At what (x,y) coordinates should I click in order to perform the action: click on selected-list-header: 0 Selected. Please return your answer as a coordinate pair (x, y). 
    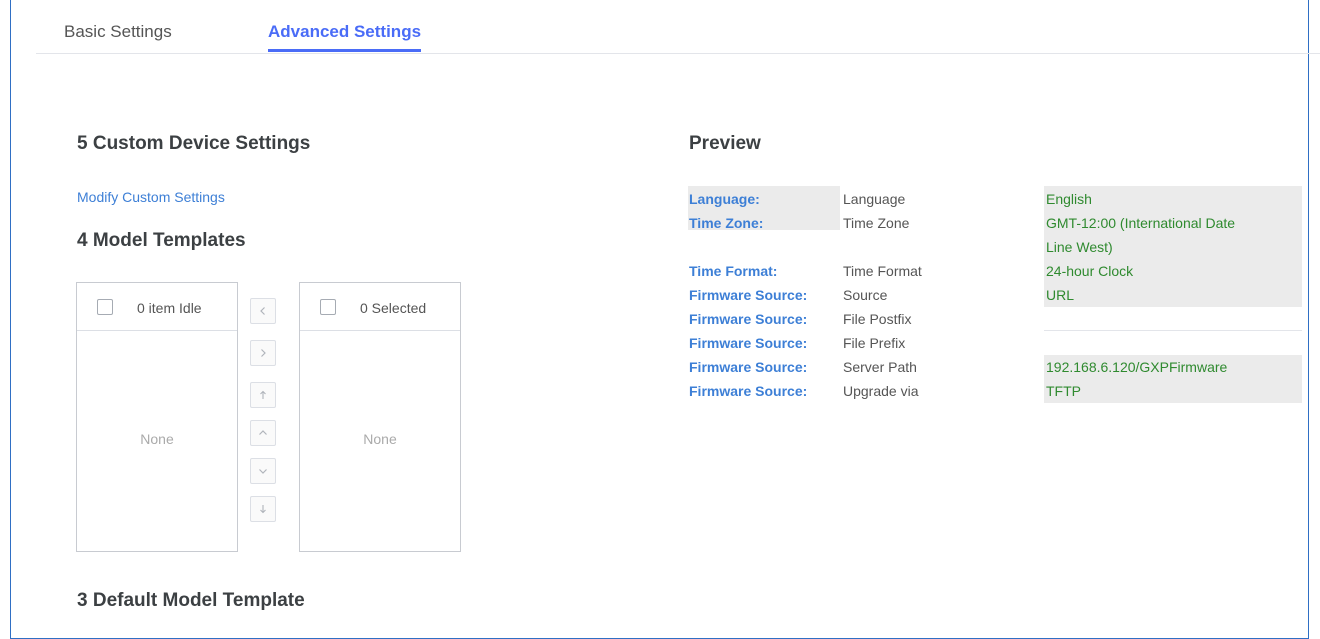
    Looking at the image, I should click on (380, 307).